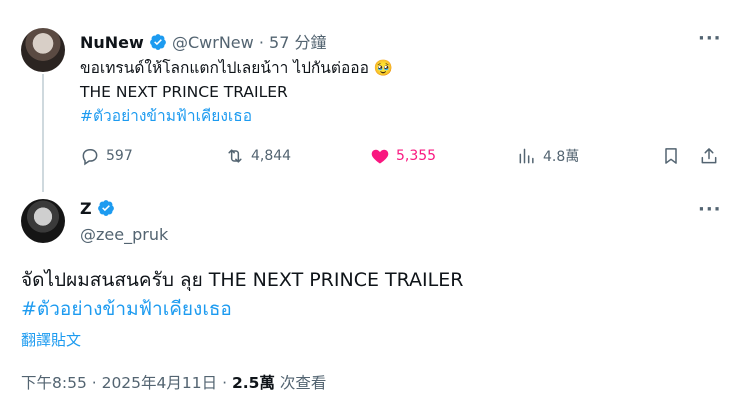  I want to click on tweet1-text-line1: ขอเทรนด์ให้โลกแตกไปเลยน้าา ไปกันต่อออ 🥹, so click(237, 68).